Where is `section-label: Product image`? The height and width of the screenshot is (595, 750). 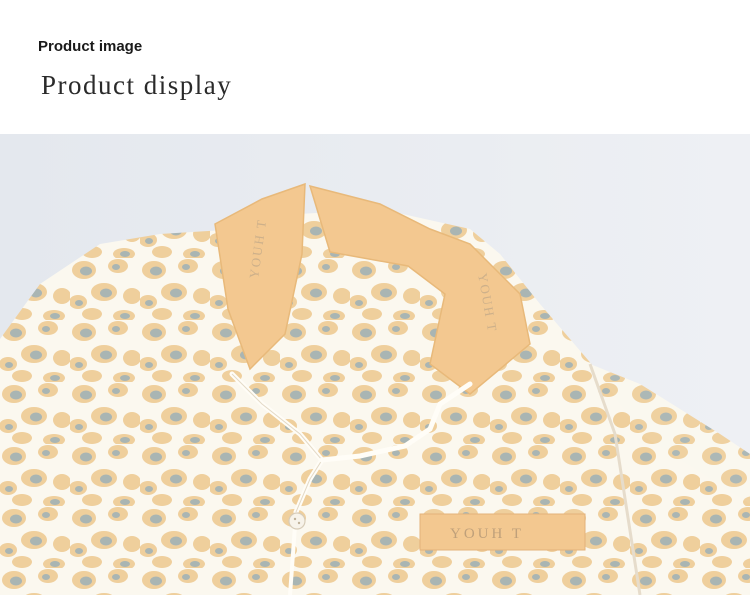
section-label: Product image is located at coordinates (90, 46).